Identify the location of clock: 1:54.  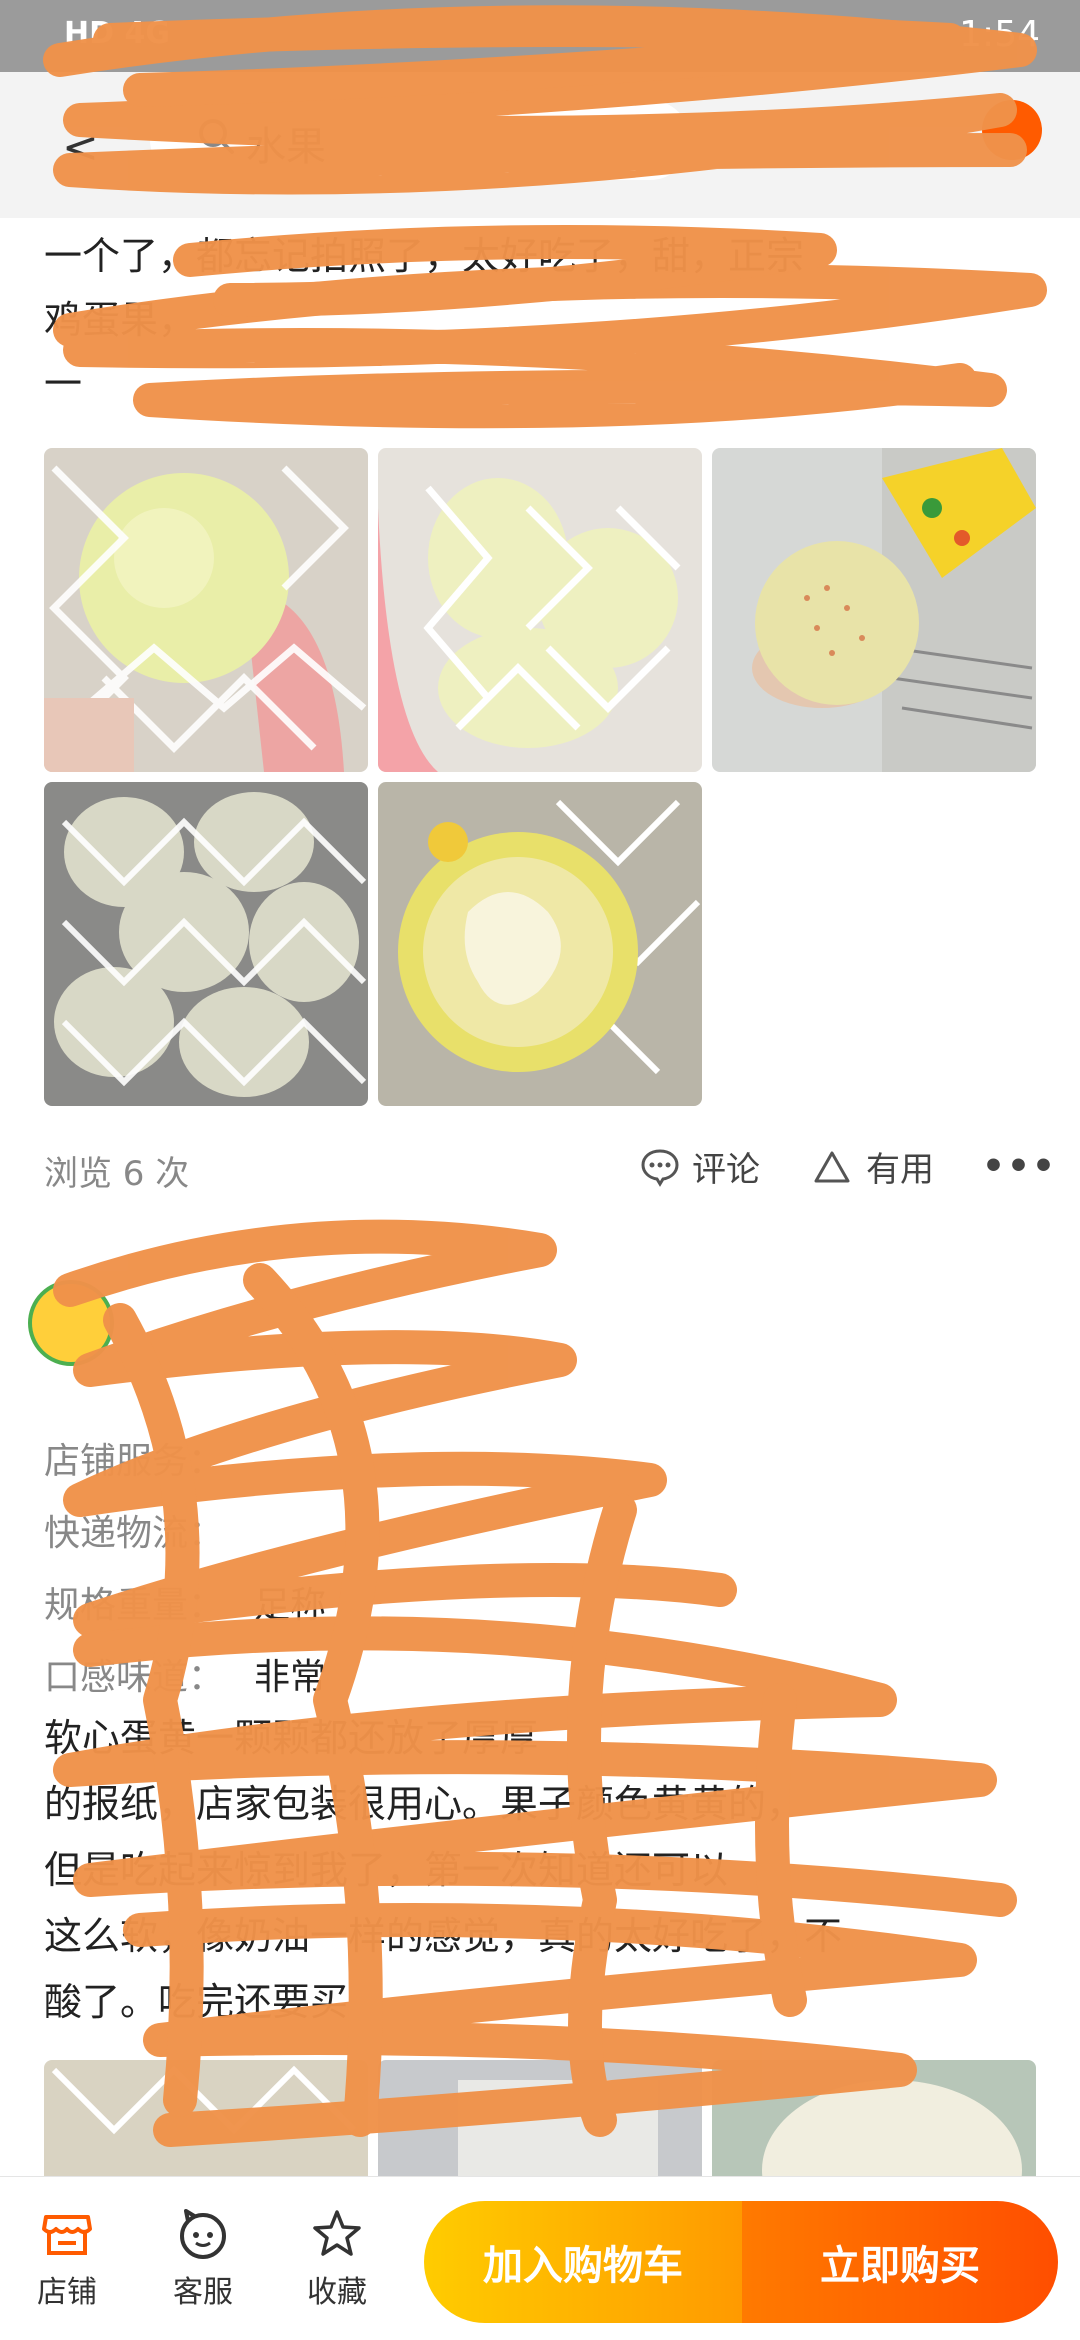
(999, 34).